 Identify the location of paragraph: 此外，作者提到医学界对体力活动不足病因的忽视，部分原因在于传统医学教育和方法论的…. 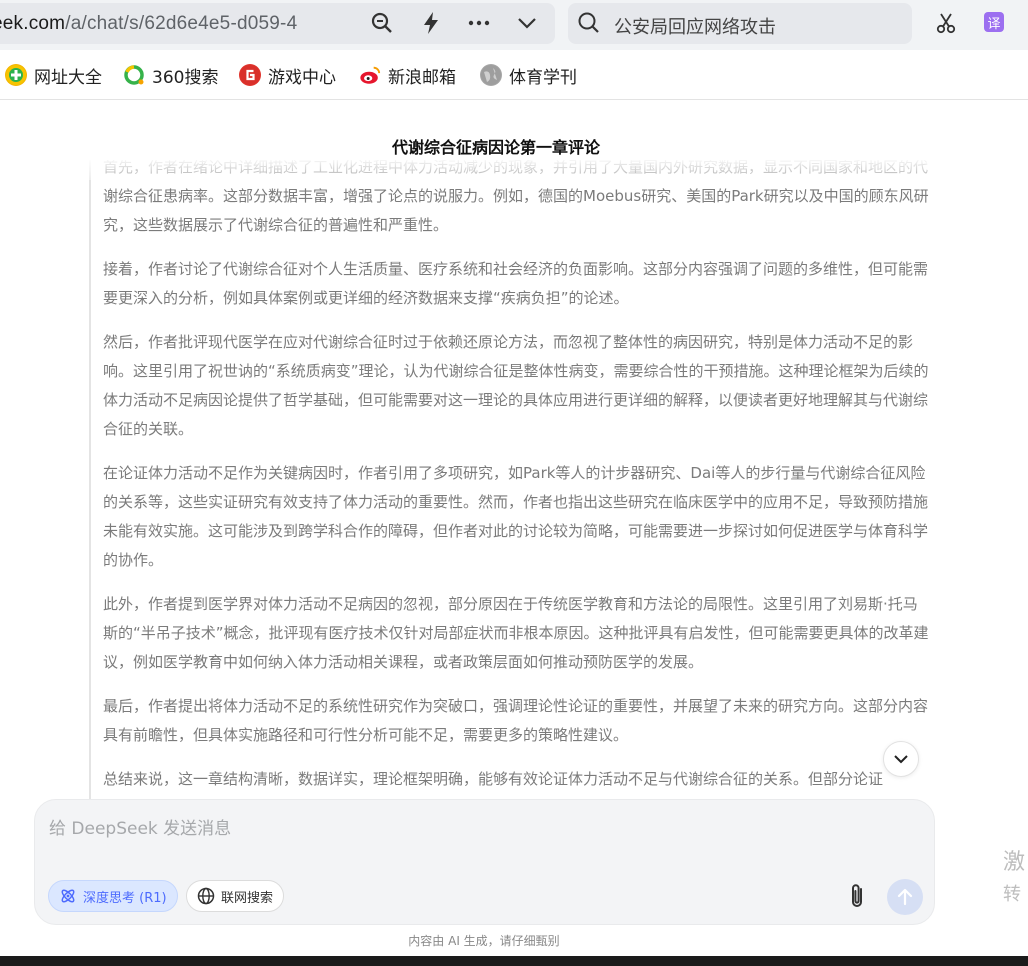
(516, 633).